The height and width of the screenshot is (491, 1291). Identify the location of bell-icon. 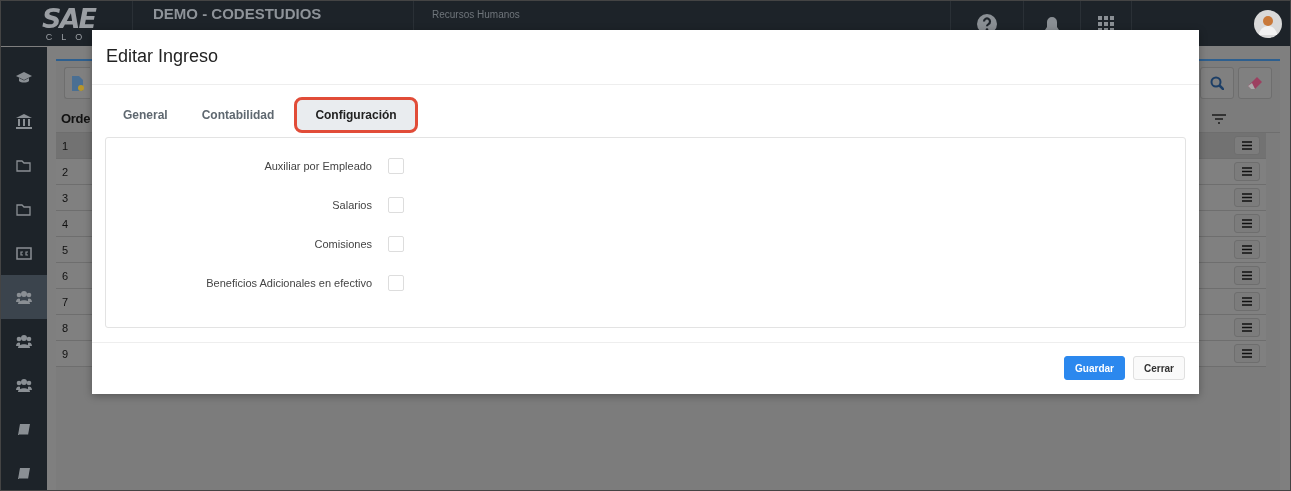
(1052, 23).